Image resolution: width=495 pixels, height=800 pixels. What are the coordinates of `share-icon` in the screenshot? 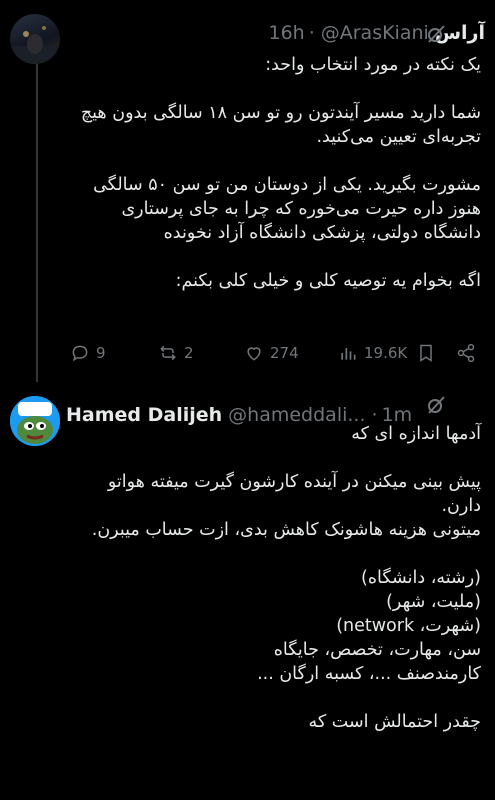 It's located at (466, 353).